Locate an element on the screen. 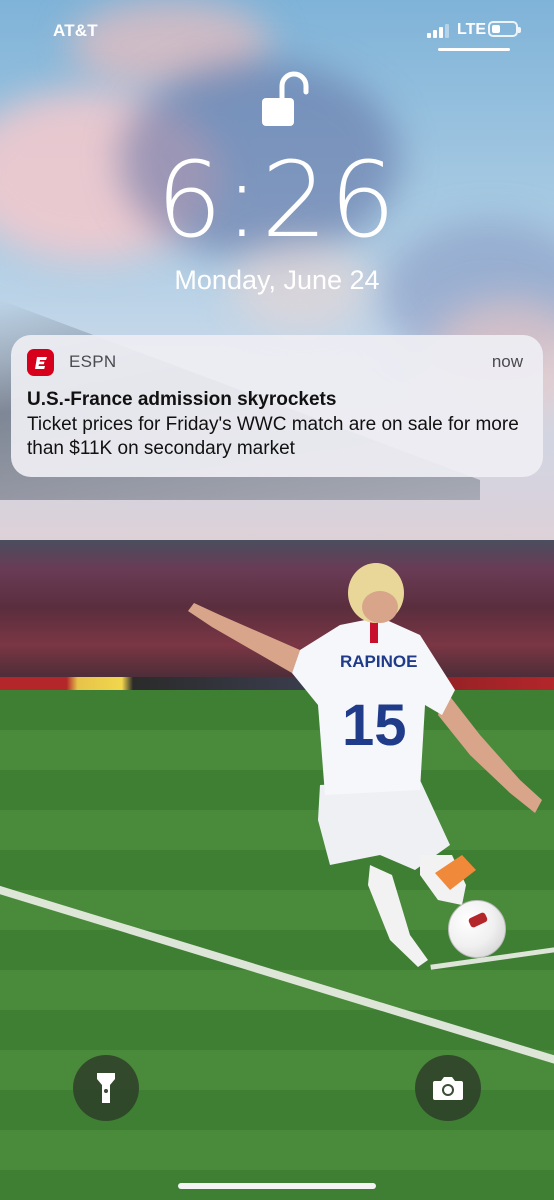 Image resolution: width=554 pixels, height=1200 pixels. home-indicator is located at coordinates (277, 1186).